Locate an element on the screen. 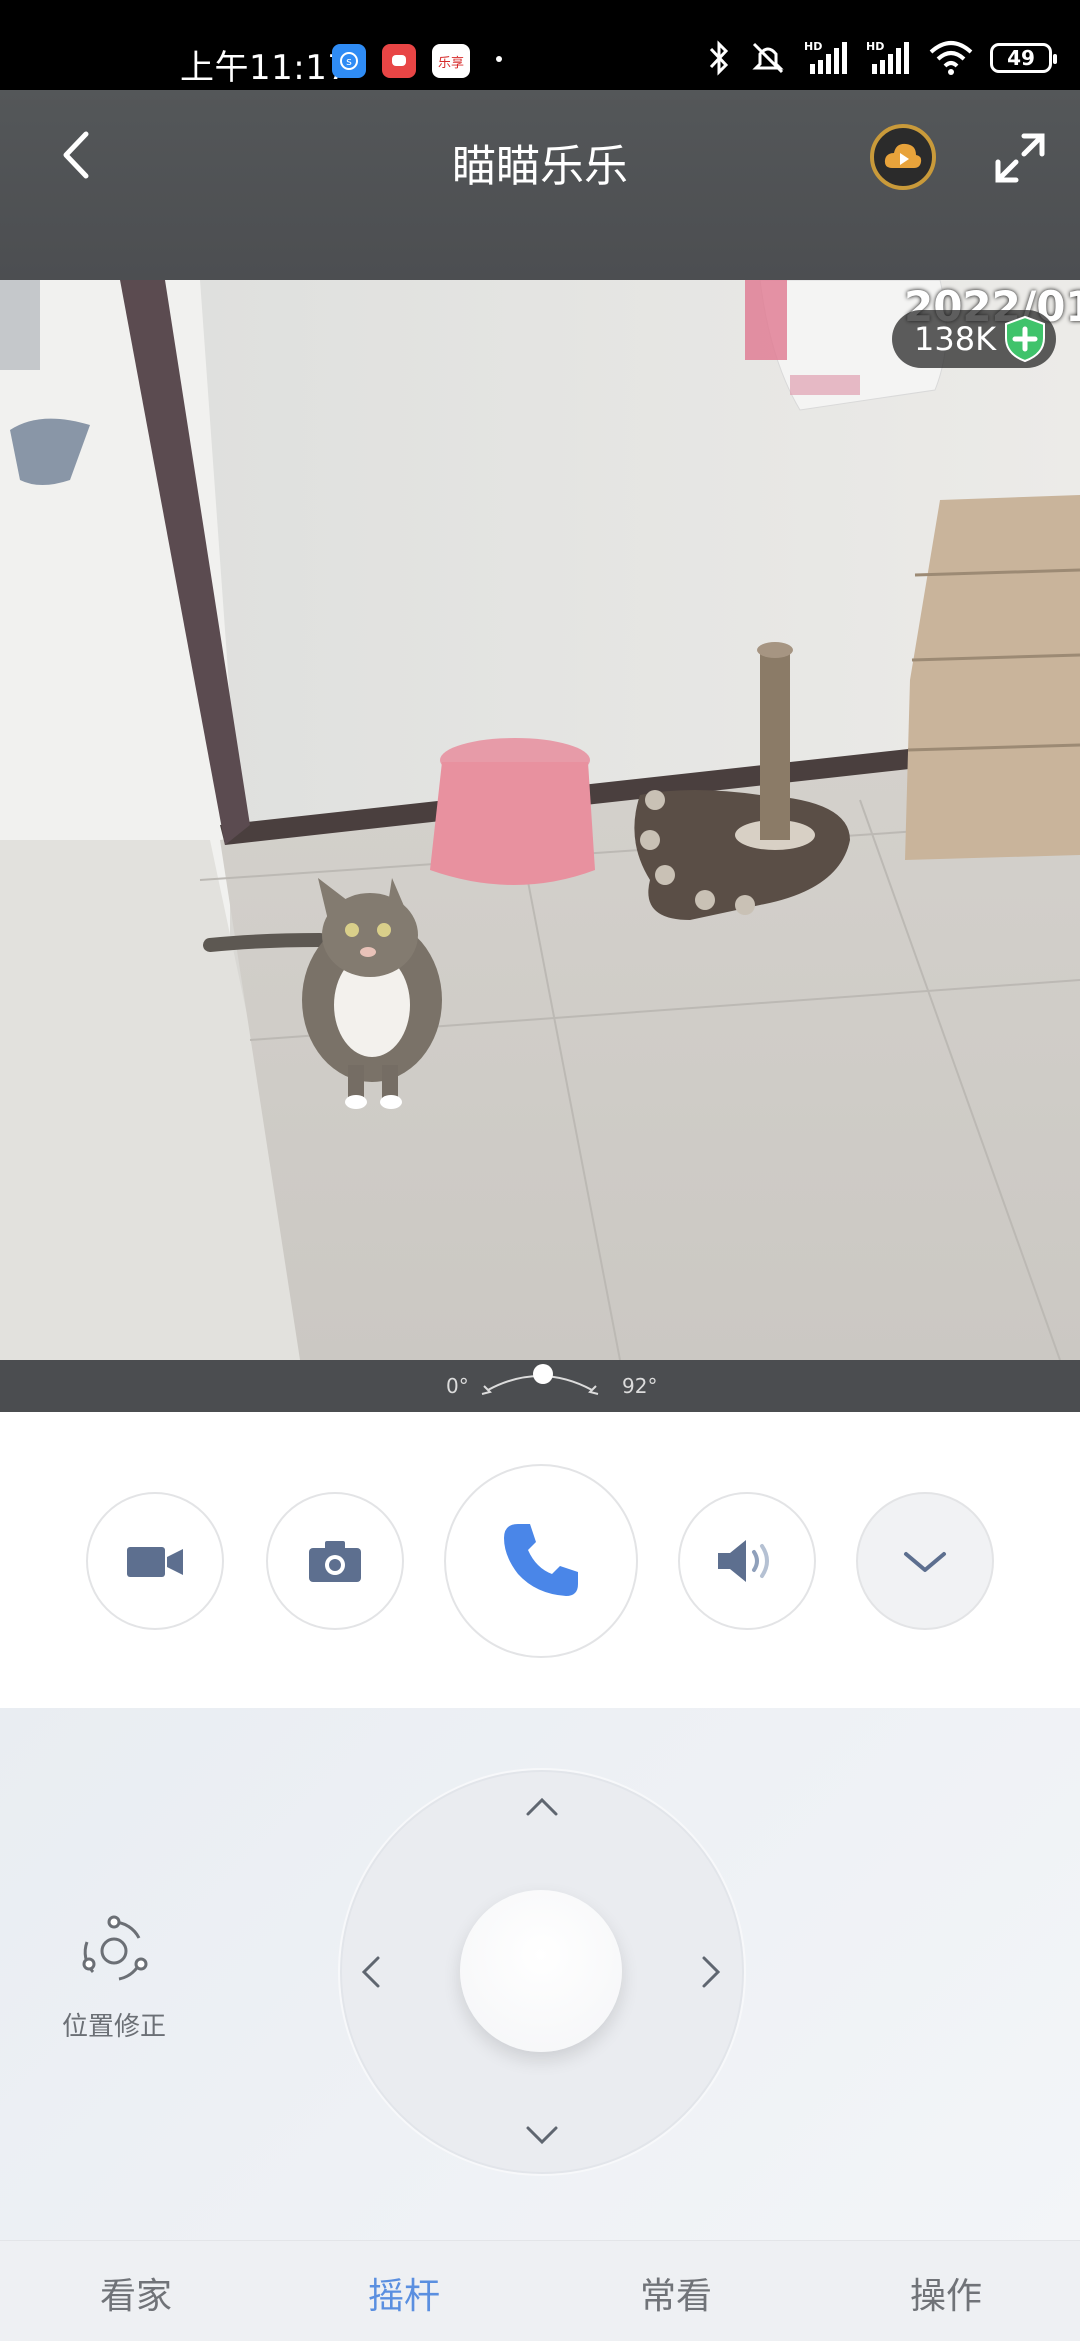 This screenshot has height=2341, width=1080. bottom-nav: 看家 摇杆 常看 操作 is located at coordinates (540, 2290).